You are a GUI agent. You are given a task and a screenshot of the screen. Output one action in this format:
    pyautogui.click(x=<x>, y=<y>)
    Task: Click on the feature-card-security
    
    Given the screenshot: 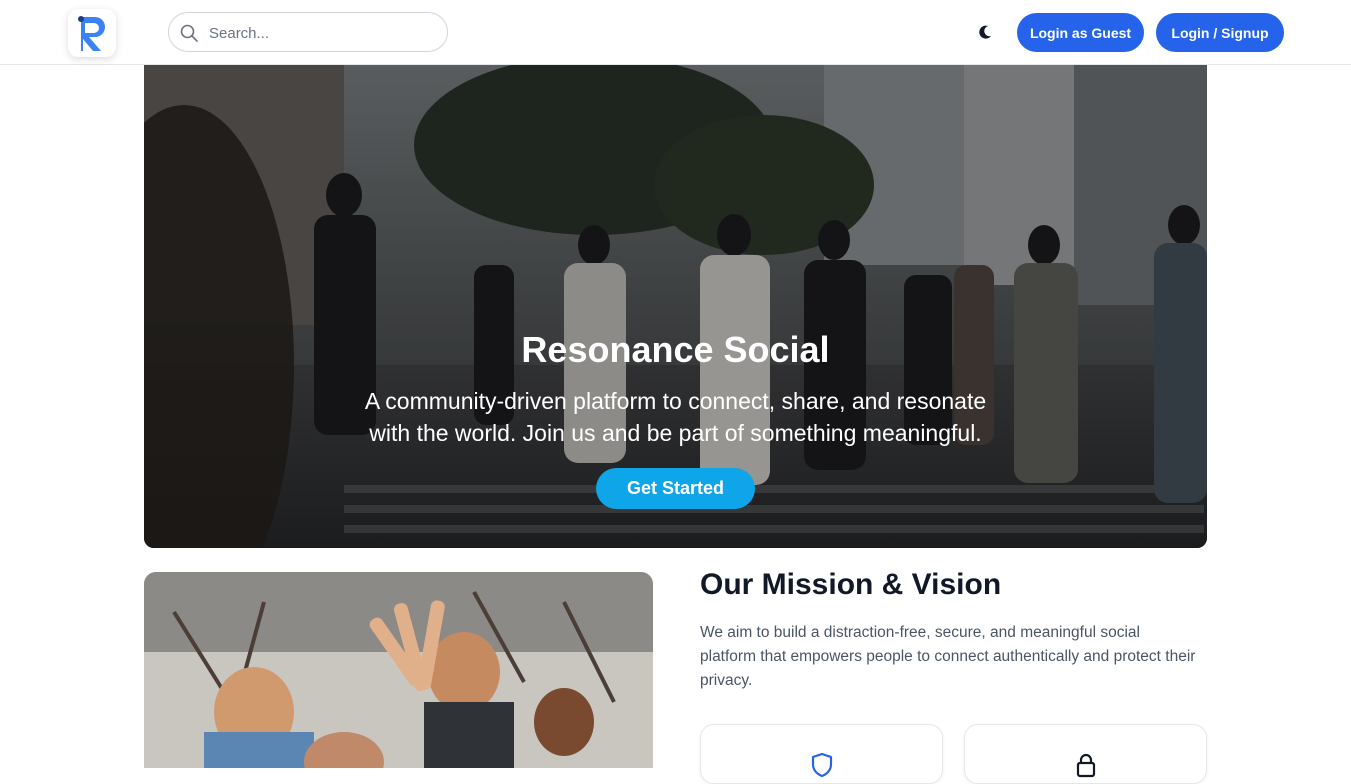 What is the action you would take?
    pyautogui.click(x=821, y=754)
    